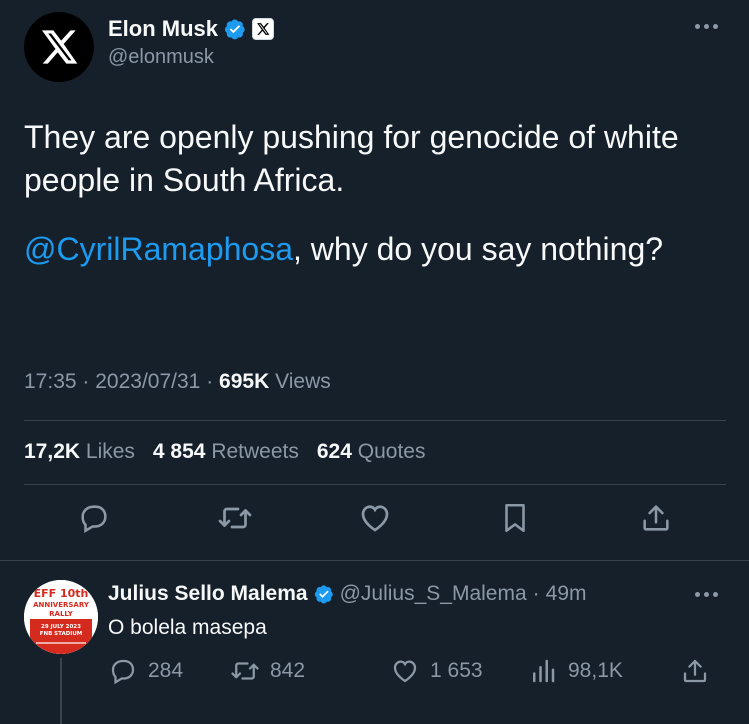 The width and height of the screenshot is (749, 724). What do you see at coordinates (391, 451) in the screenshot?
I see `quotes-label: Quotes` at bounding box center [391, 451].